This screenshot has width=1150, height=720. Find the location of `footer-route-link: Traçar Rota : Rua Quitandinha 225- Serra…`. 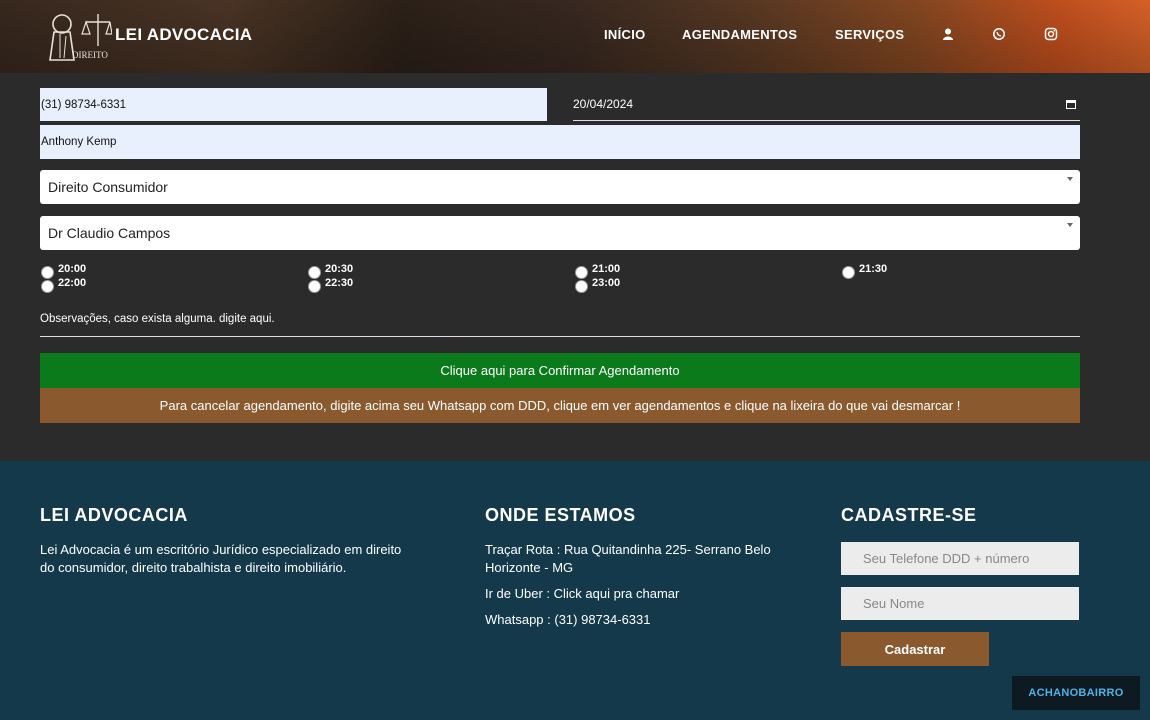

footer-route-link: Traçar Rota : Rua Quitandinha 225- Serra… is located at coordinates (628, 550).